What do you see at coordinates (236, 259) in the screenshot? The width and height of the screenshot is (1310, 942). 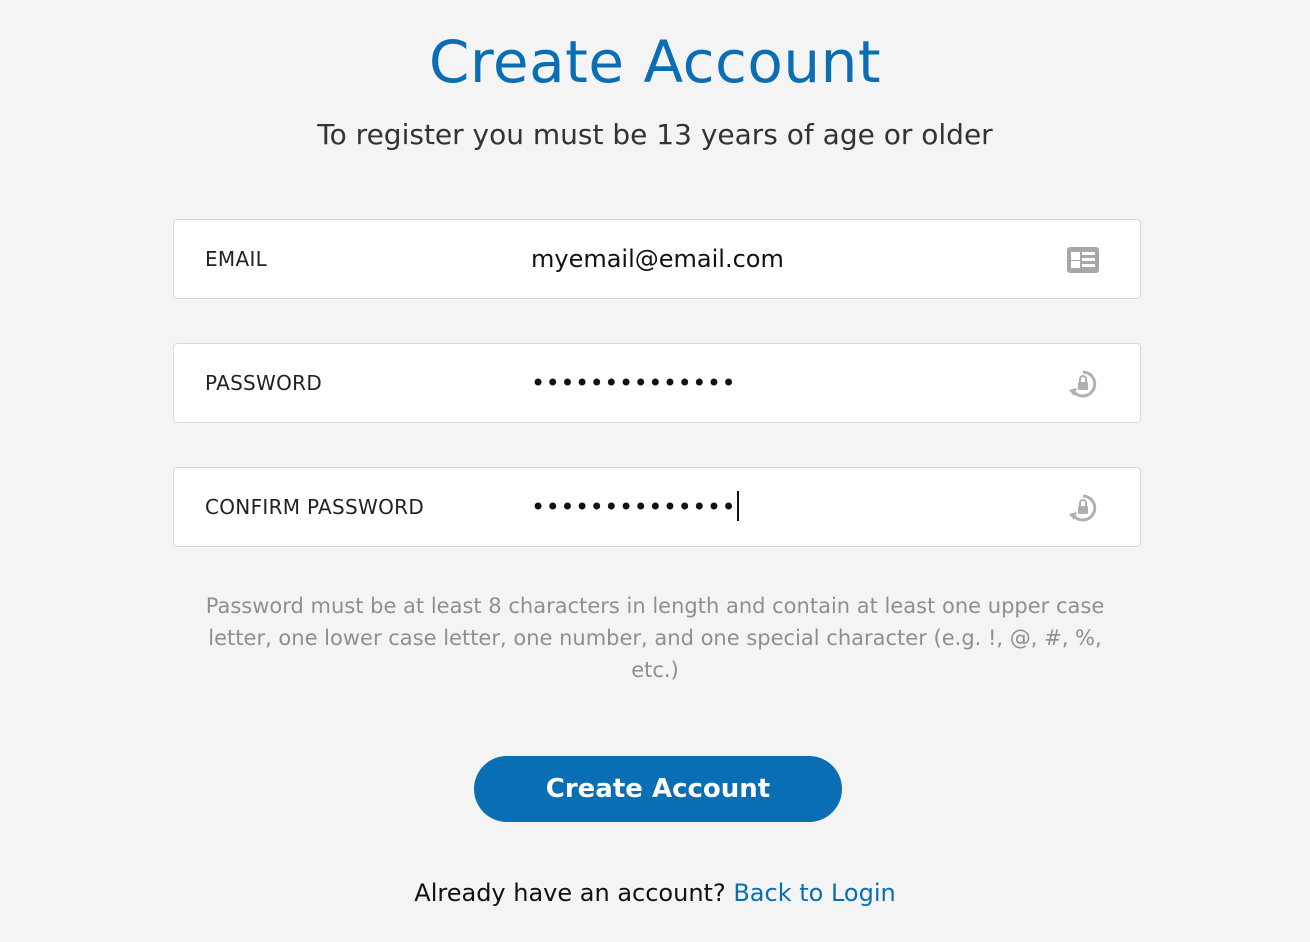 I see `email-label: EMAIL` at bounding box center [236, 259].